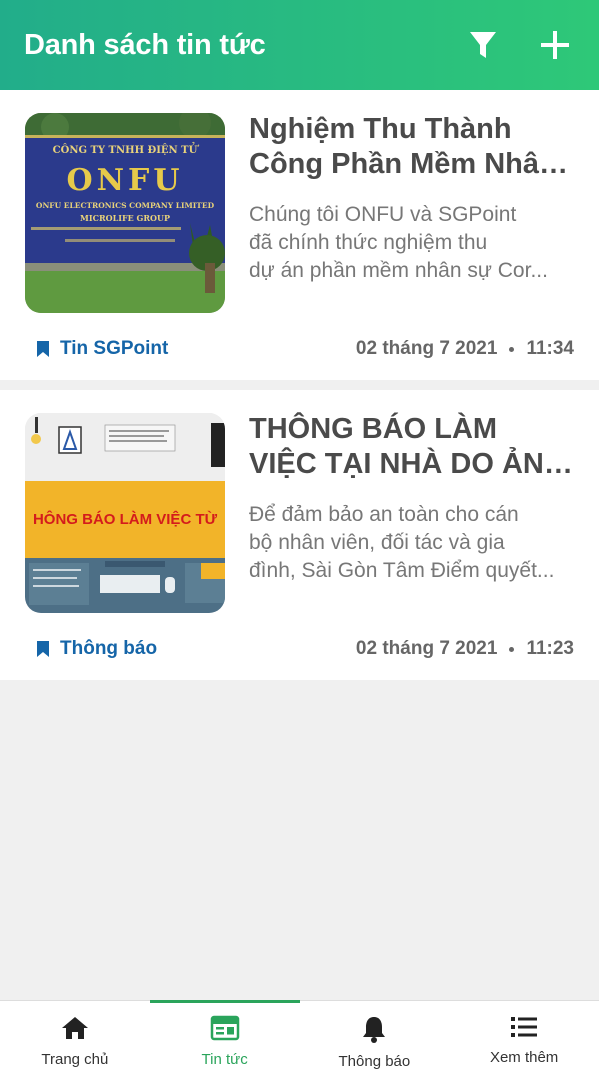  What do you see at coordinates (374, 1061) in the screenshot?
I see `nav-notifications-label: Thông báo` at bounding box center [374, 1061].